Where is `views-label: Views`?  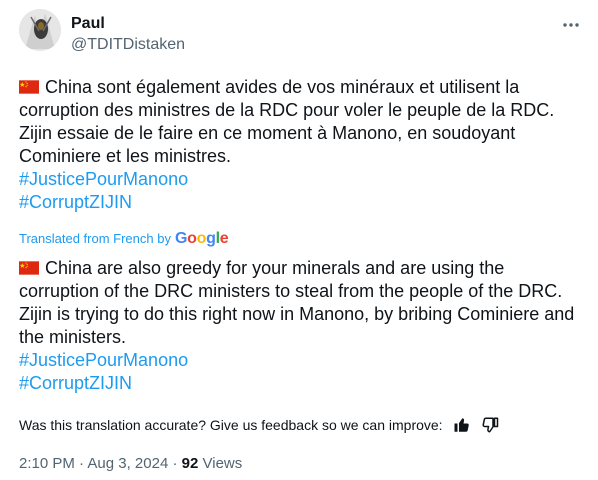 views-label: Views is located at coordinates (222, 463).